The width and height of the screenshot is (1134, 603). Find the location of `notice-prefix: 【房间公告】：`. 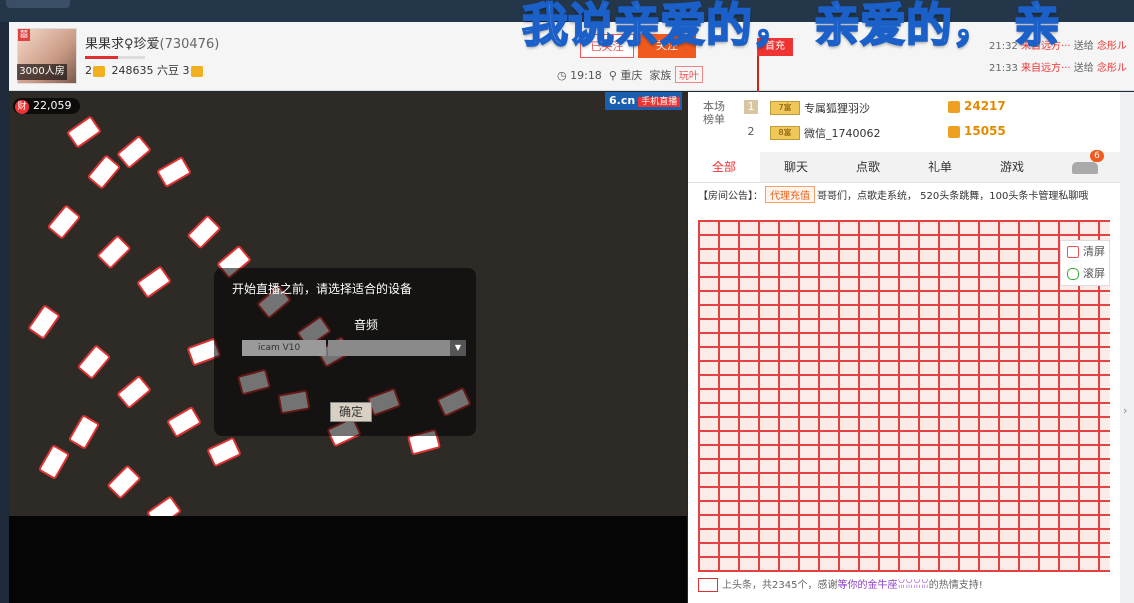

notice-prefix: 【房间公告】： is located at coordinates (730, 196).